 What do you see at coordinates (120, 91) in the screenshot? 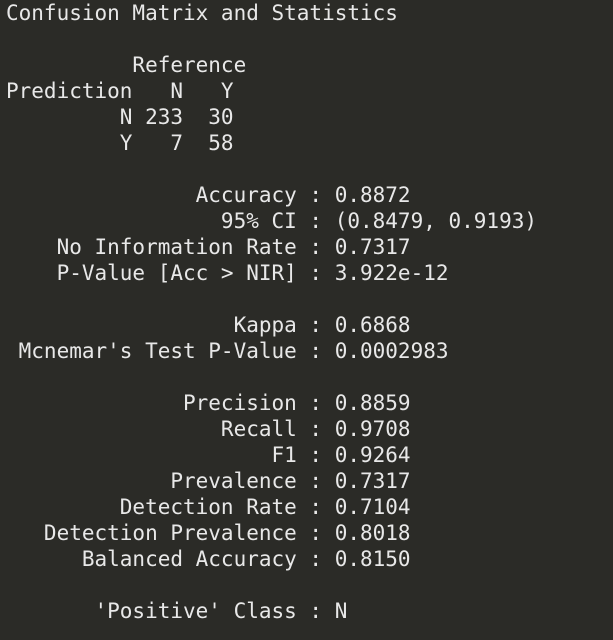
I see `matrix-column-header: Prediction N Y` at bounding box center [120, 91].